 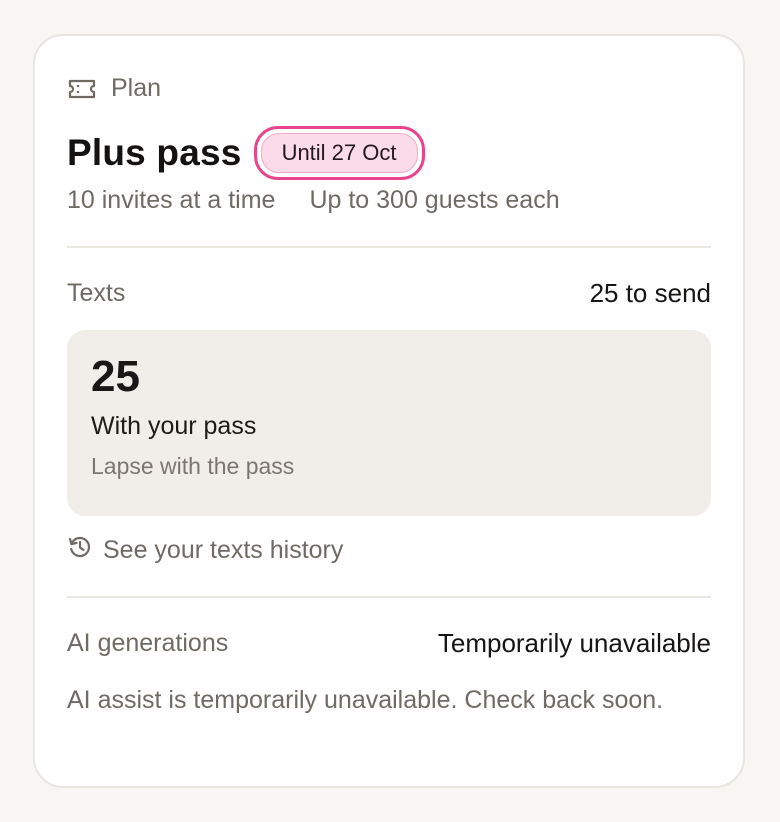 What do you see at coordinates (193, 466) in the screenshot?
I see `texts-source-note: Lapse with the pass` at bounding box center [193, 466].